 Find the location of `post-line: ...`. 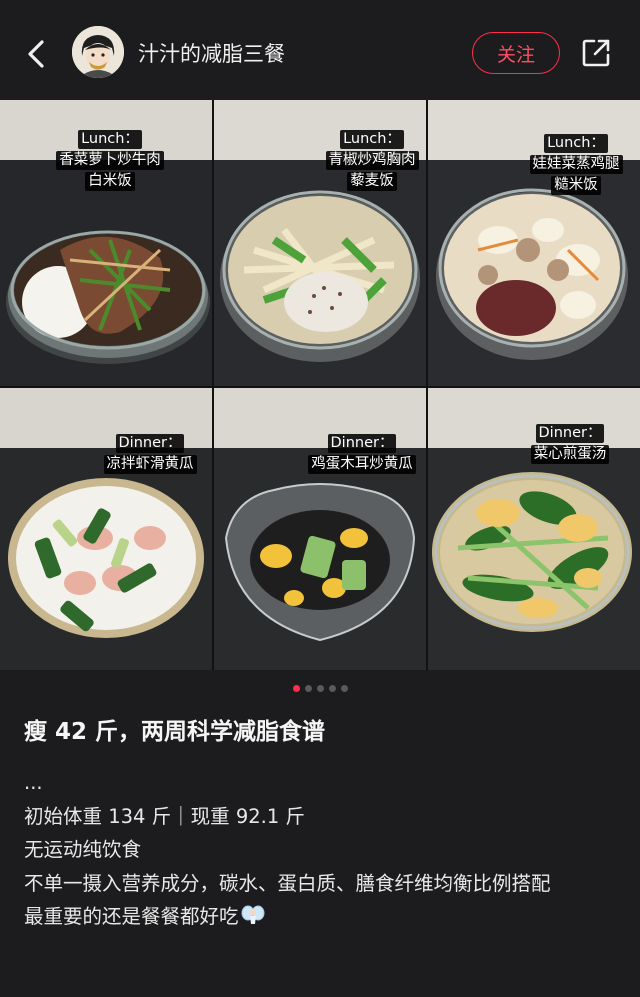

post-line: ... is located at coordinates (33, 782).